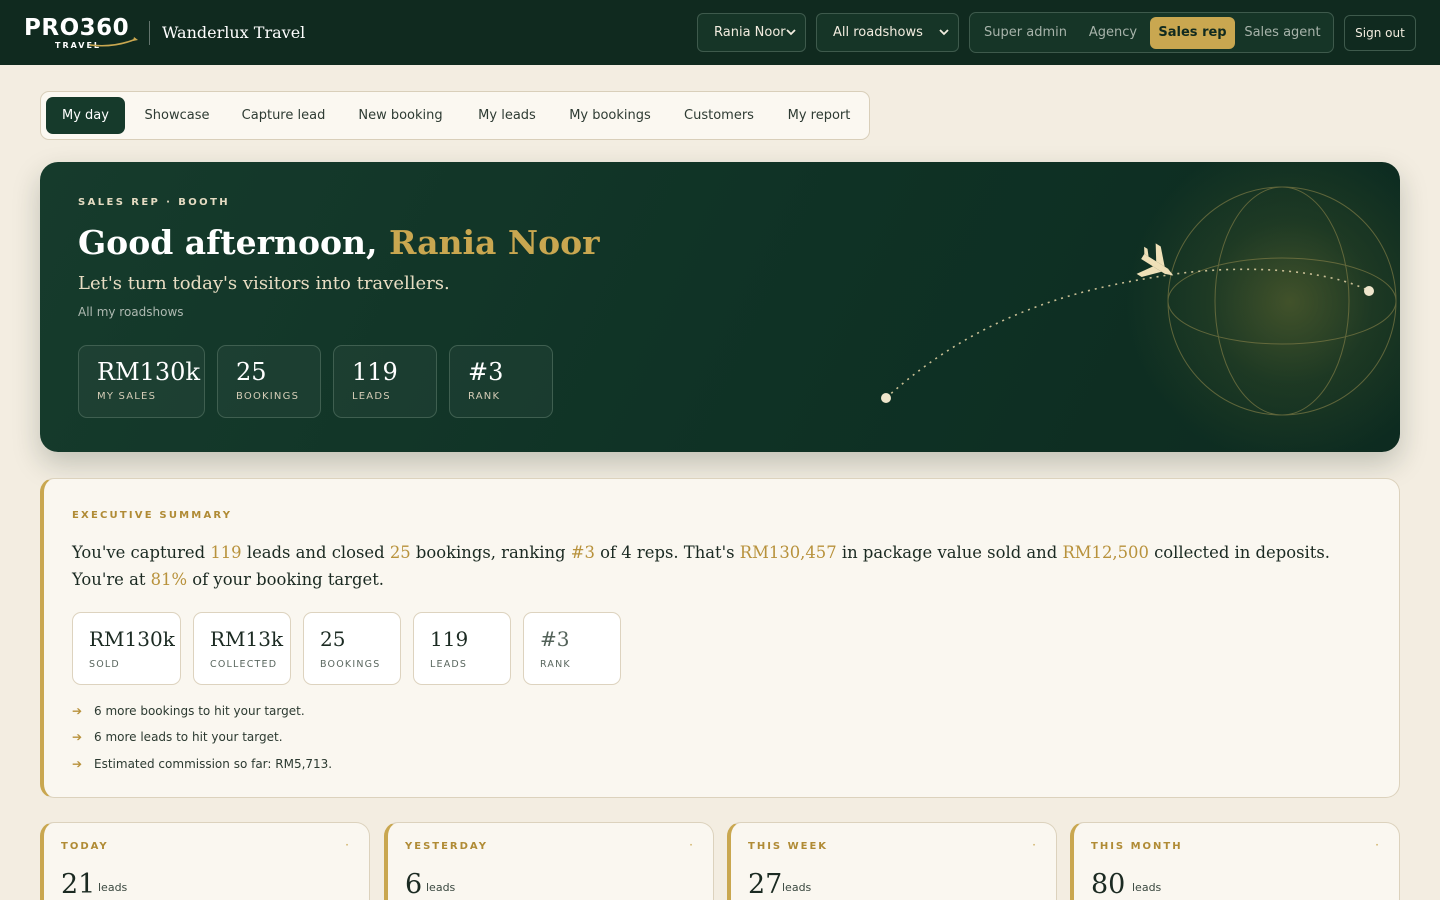  I want to click on hero-stat-rank: #3 RANK, so click(501, 381).